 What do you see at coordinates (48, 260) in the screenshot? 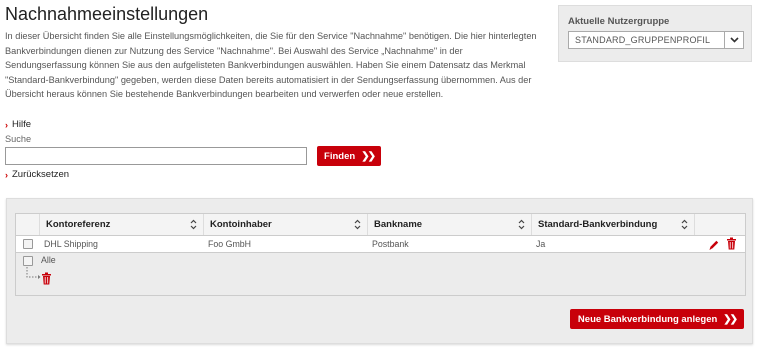
I see `select-all-label: Alle` at bounding box center [48, 260].